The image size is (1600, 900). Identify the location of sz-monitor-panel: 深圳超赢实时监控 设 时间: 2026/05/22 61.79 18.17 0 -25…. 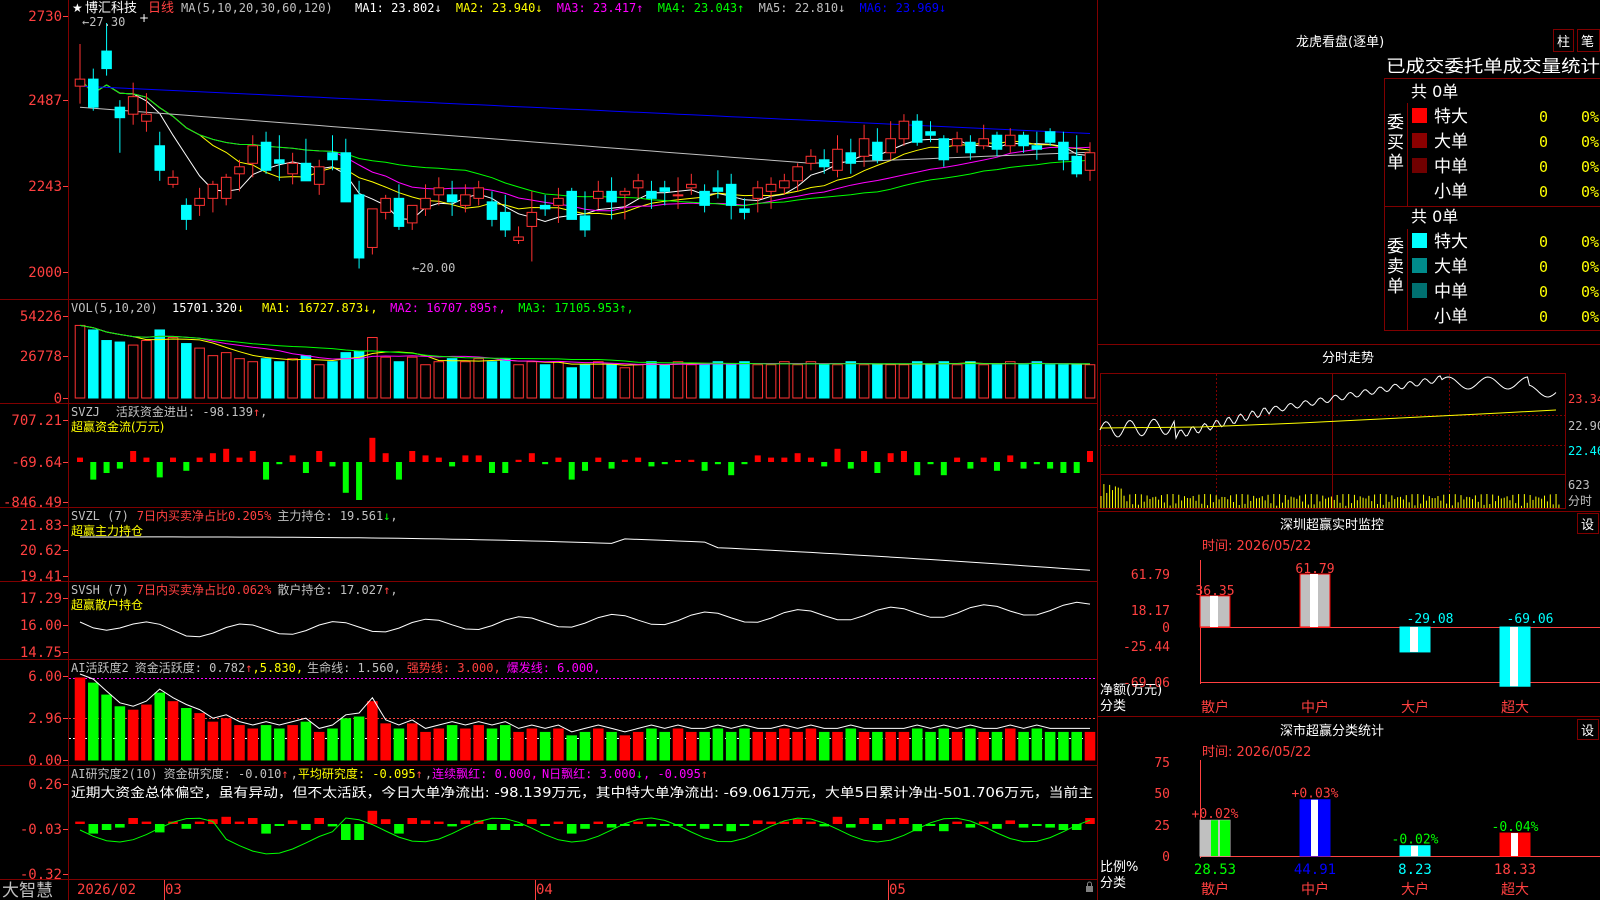
(1350, 615).